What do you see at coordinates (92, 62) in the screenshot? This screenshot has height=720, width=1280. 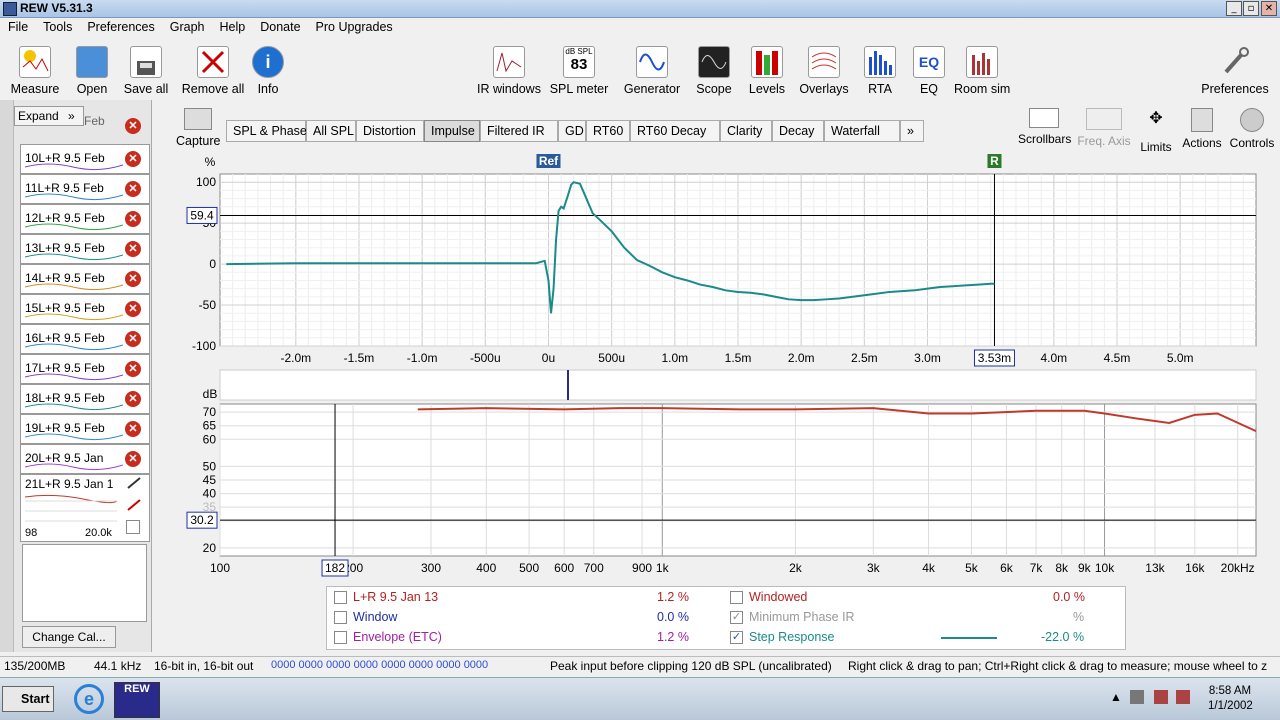 I see `folder-icon` at bounding box center [92, 62].